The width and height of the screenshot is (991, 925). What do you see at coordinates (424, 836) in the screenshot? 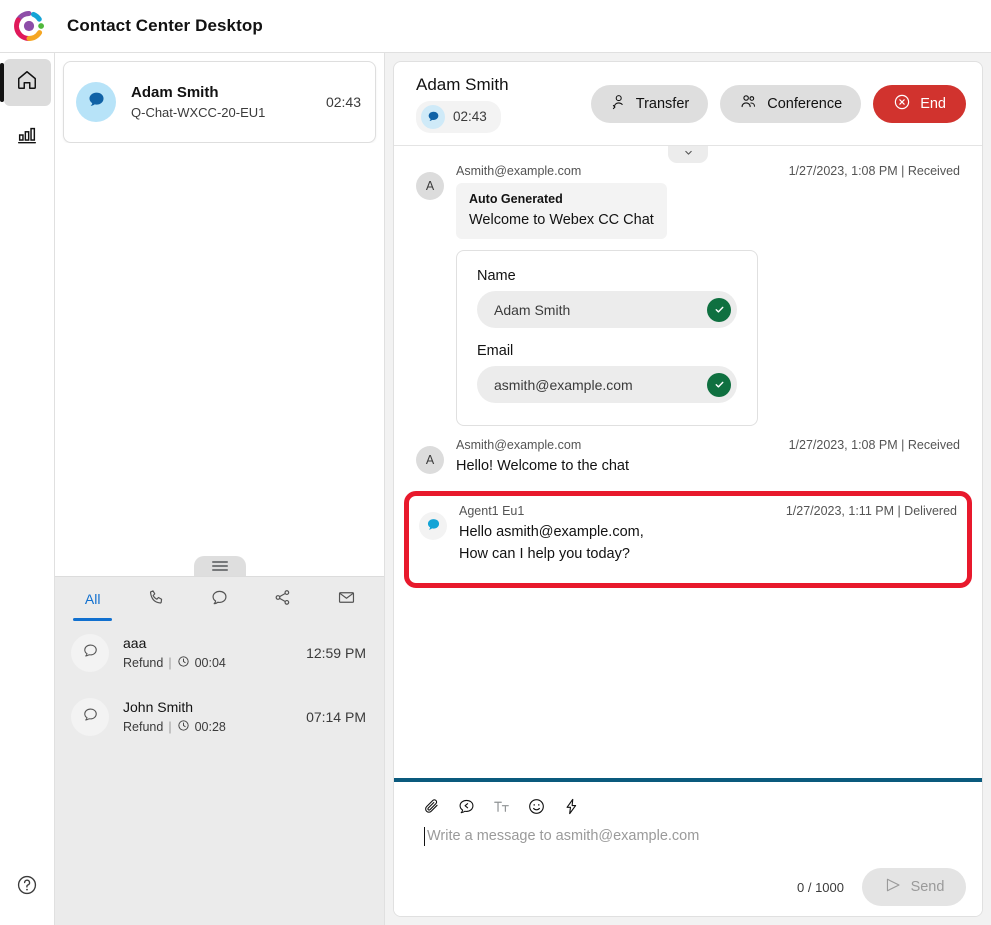
I see `text-caret` at bounding box center [424, 836].